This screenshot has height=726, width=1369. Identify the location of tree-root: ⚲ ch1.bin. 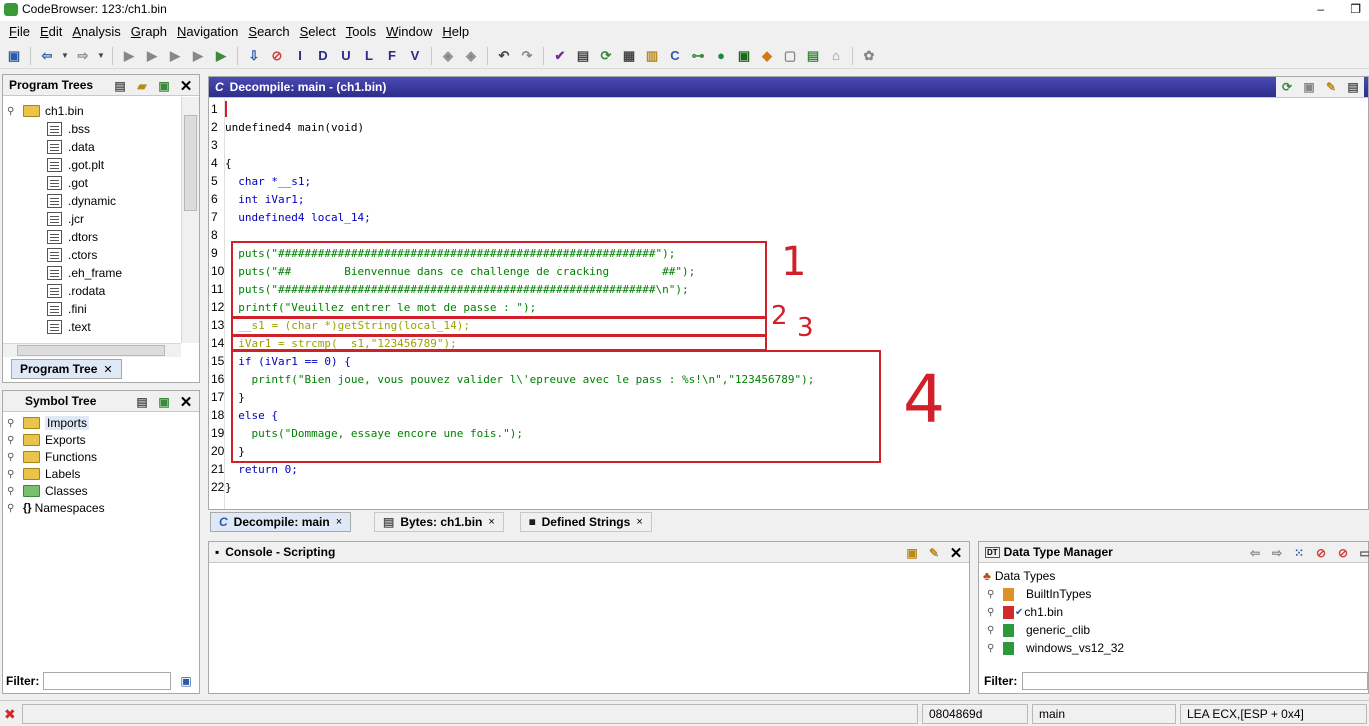
(45, 111).